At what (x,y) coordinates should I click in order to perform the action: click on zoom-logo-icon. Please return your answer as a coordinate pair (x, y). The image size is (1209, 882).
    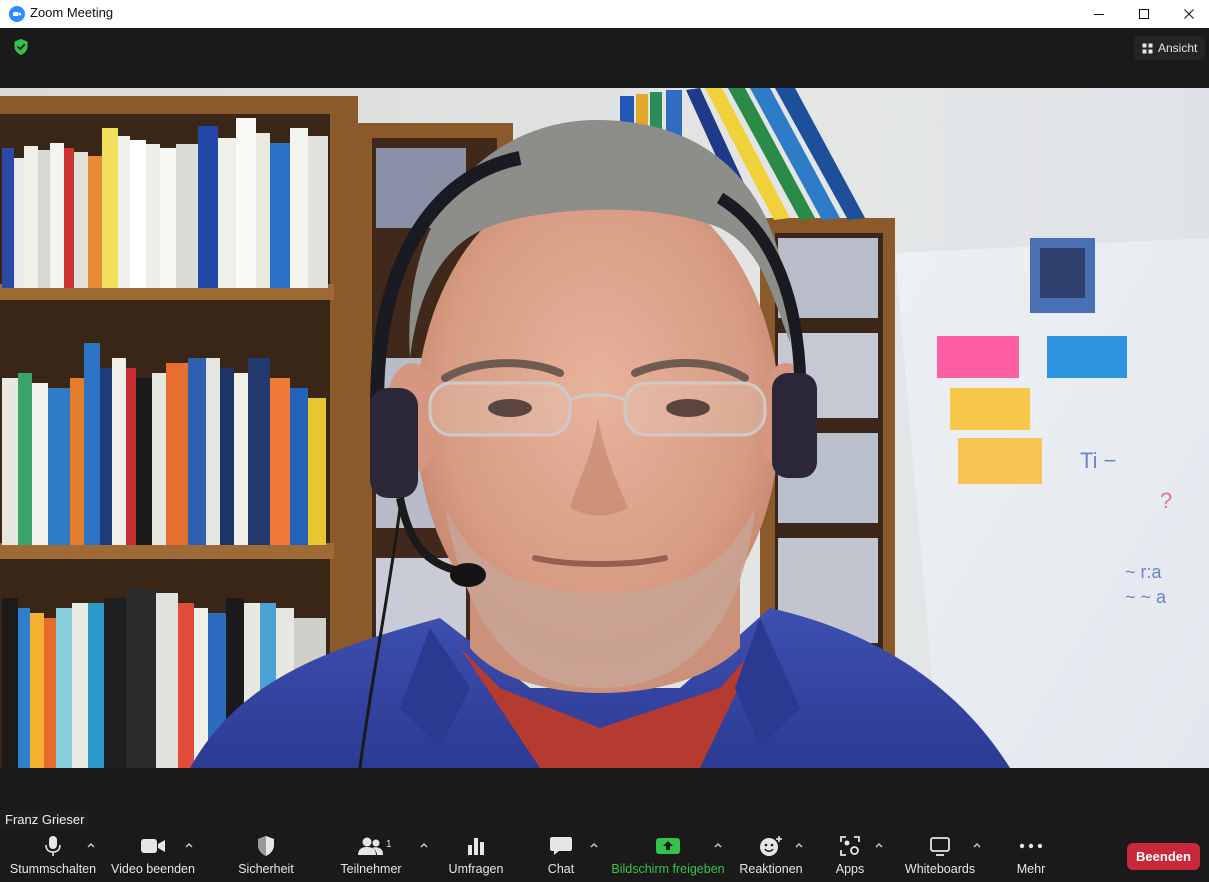
    Looking at the image, I should click on (17, 14).